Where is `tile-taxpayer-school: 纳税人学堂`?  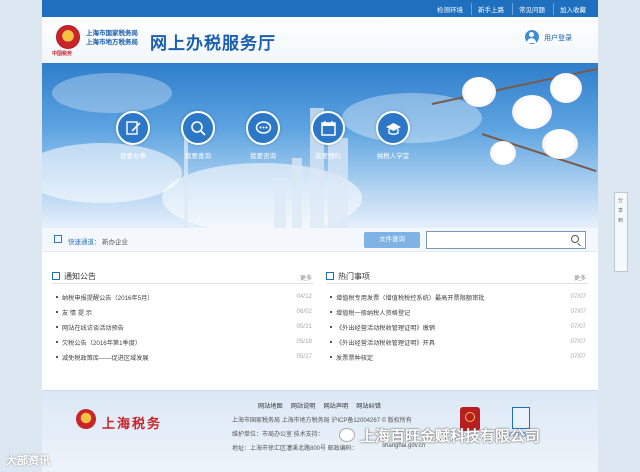 tile-taxpayer-school: 纳税人学堂 is located at coordinates (393, 135).